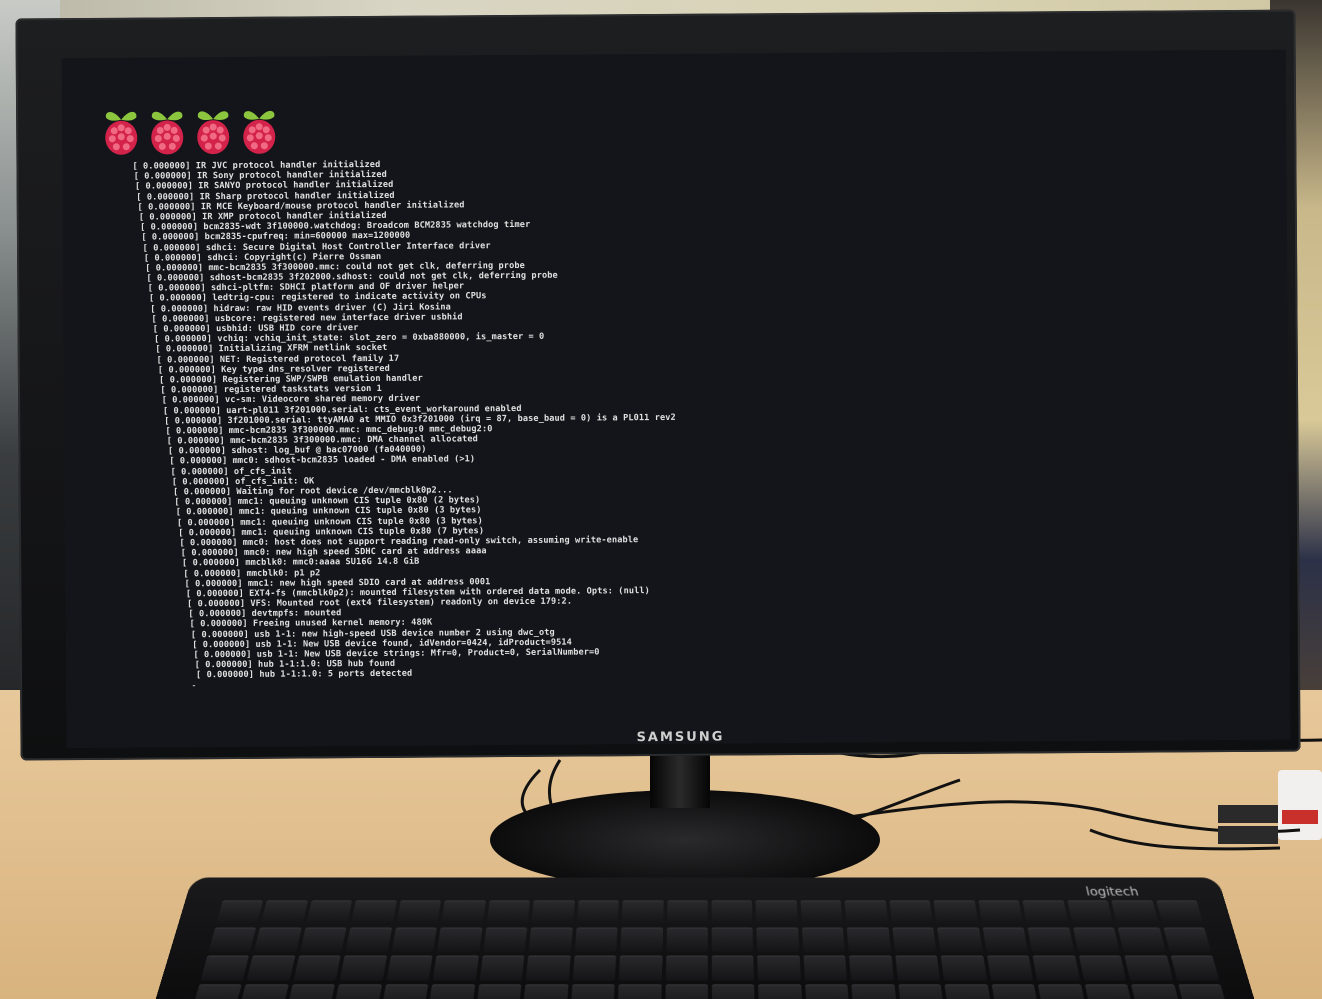 This screenshot has height=999, width=1322. What do you see at coordinates (710, 949) in the screenshot?
I see `keyboard-keys` at bounding box center [710, 949].